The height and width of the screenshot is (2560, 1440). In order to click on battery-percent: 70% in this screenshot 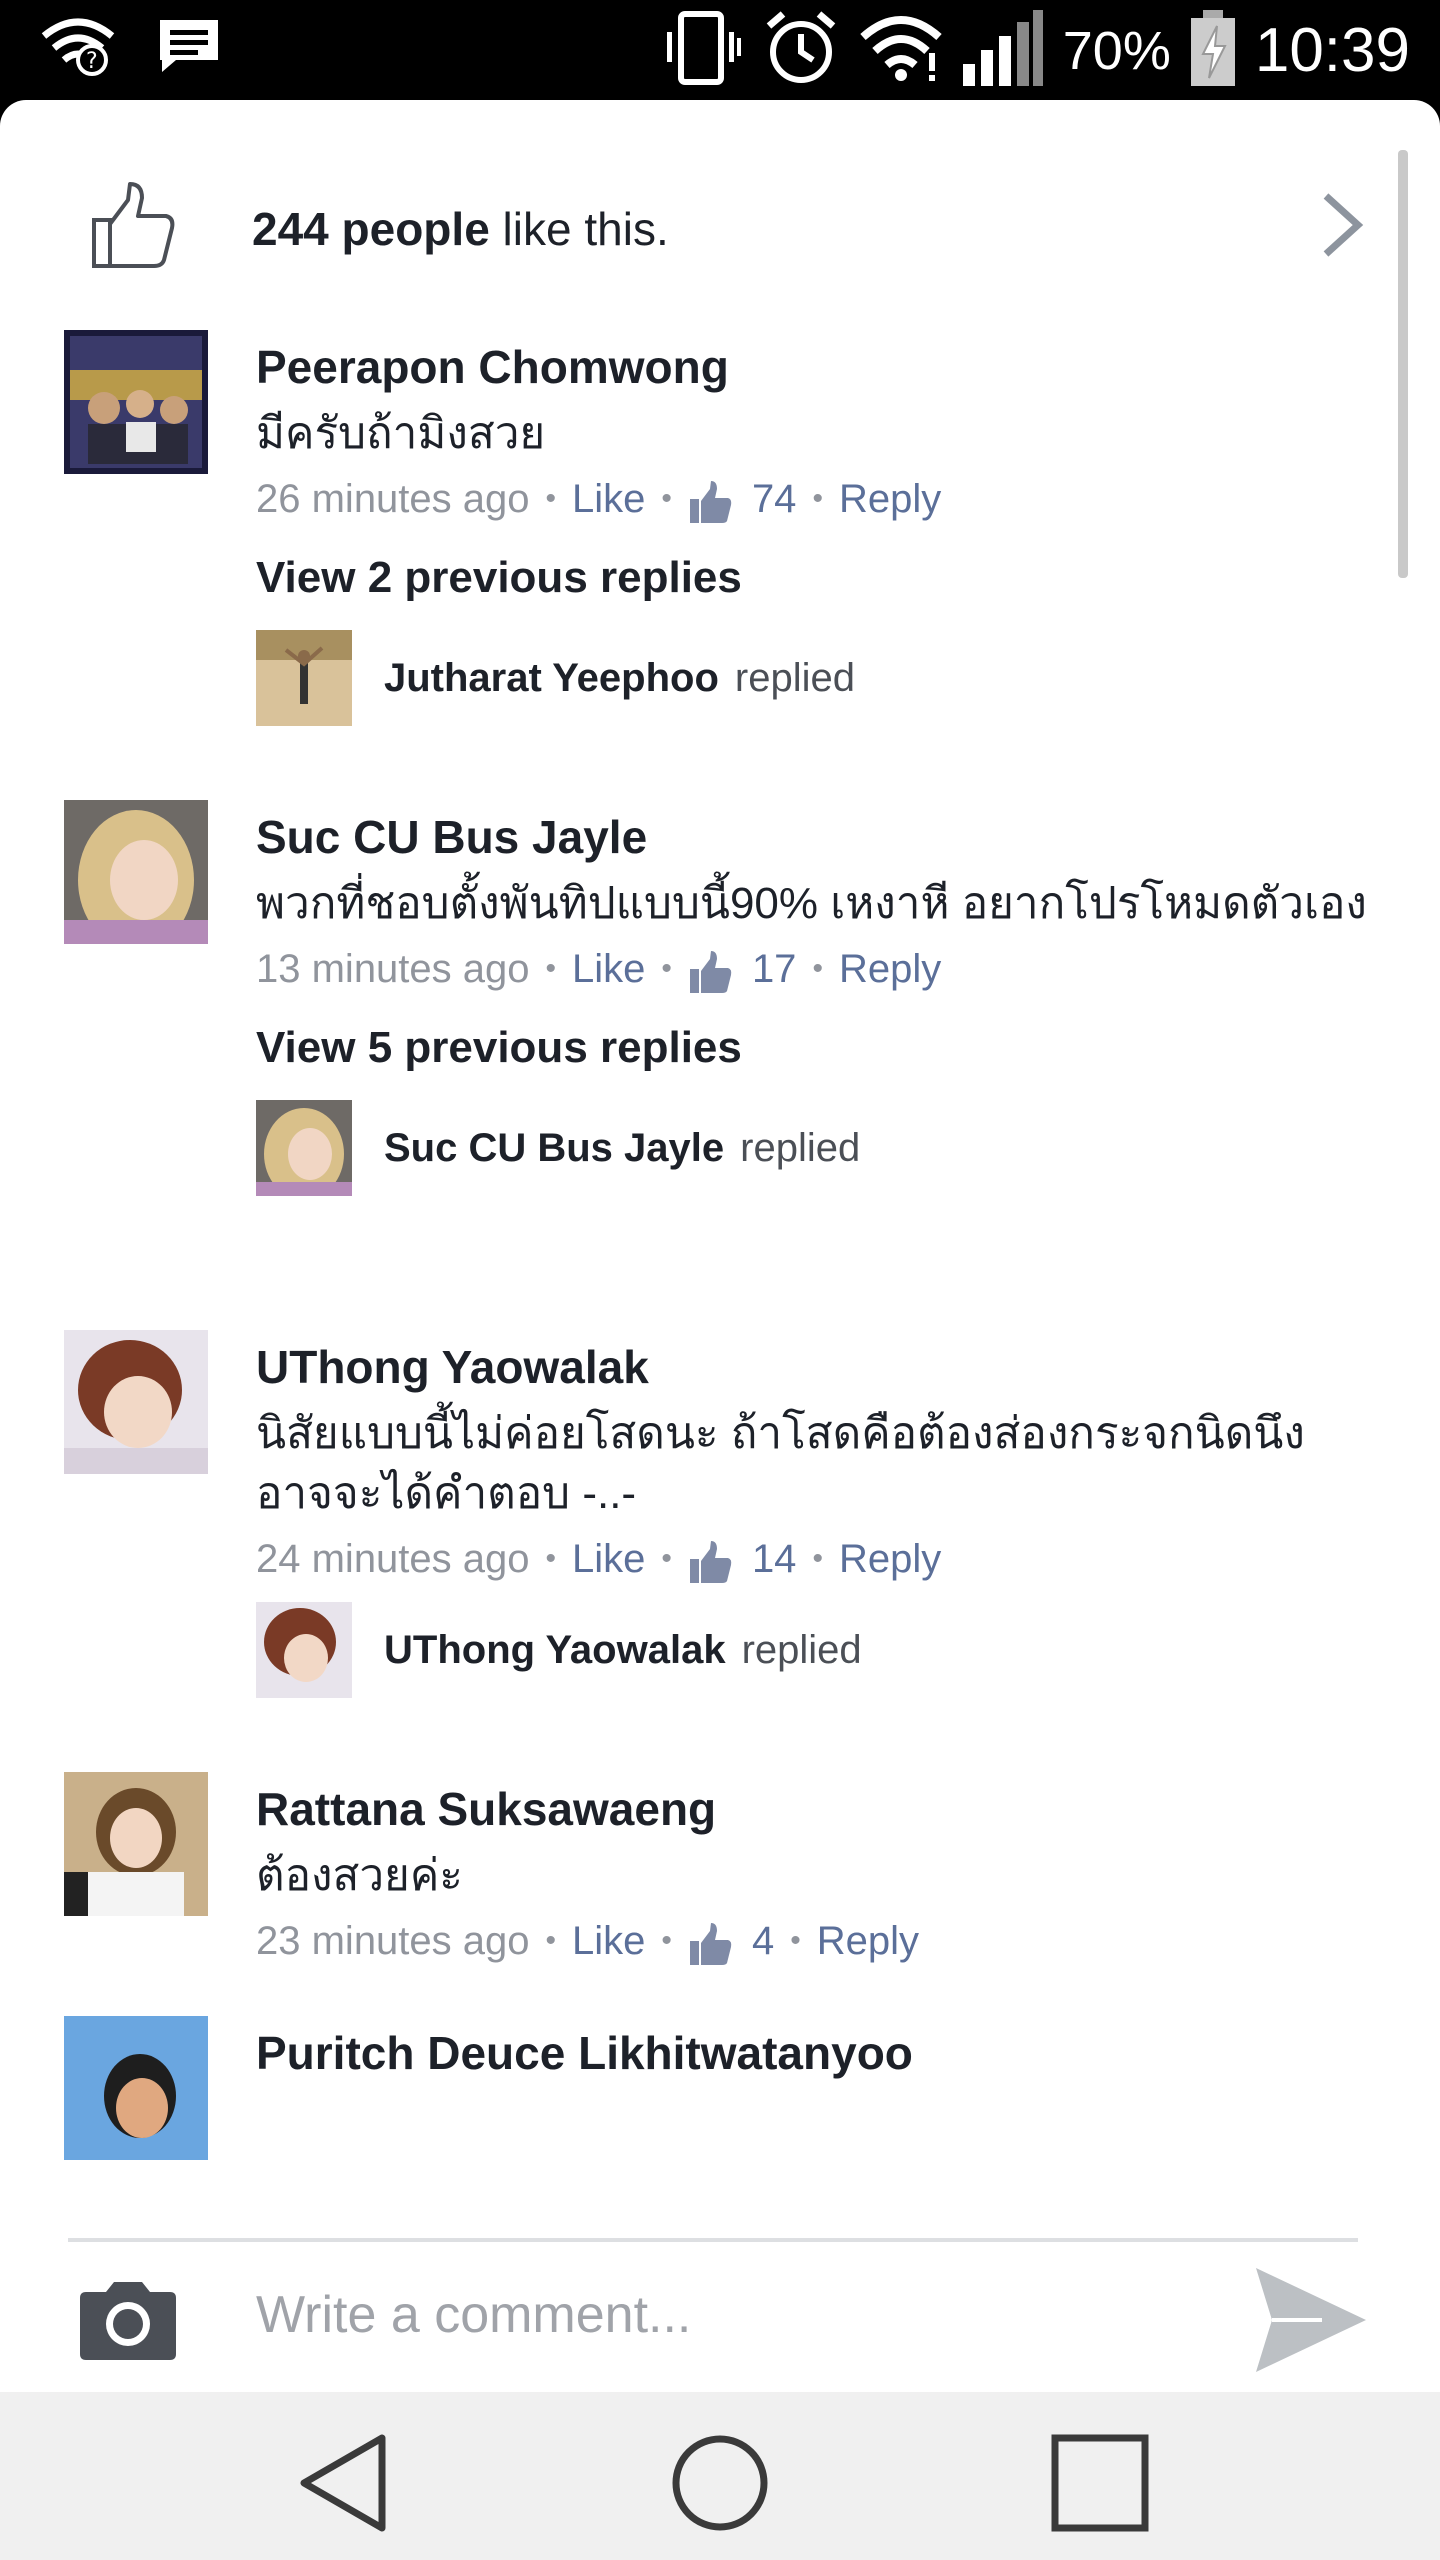, I will do `click(1116, 50)`.